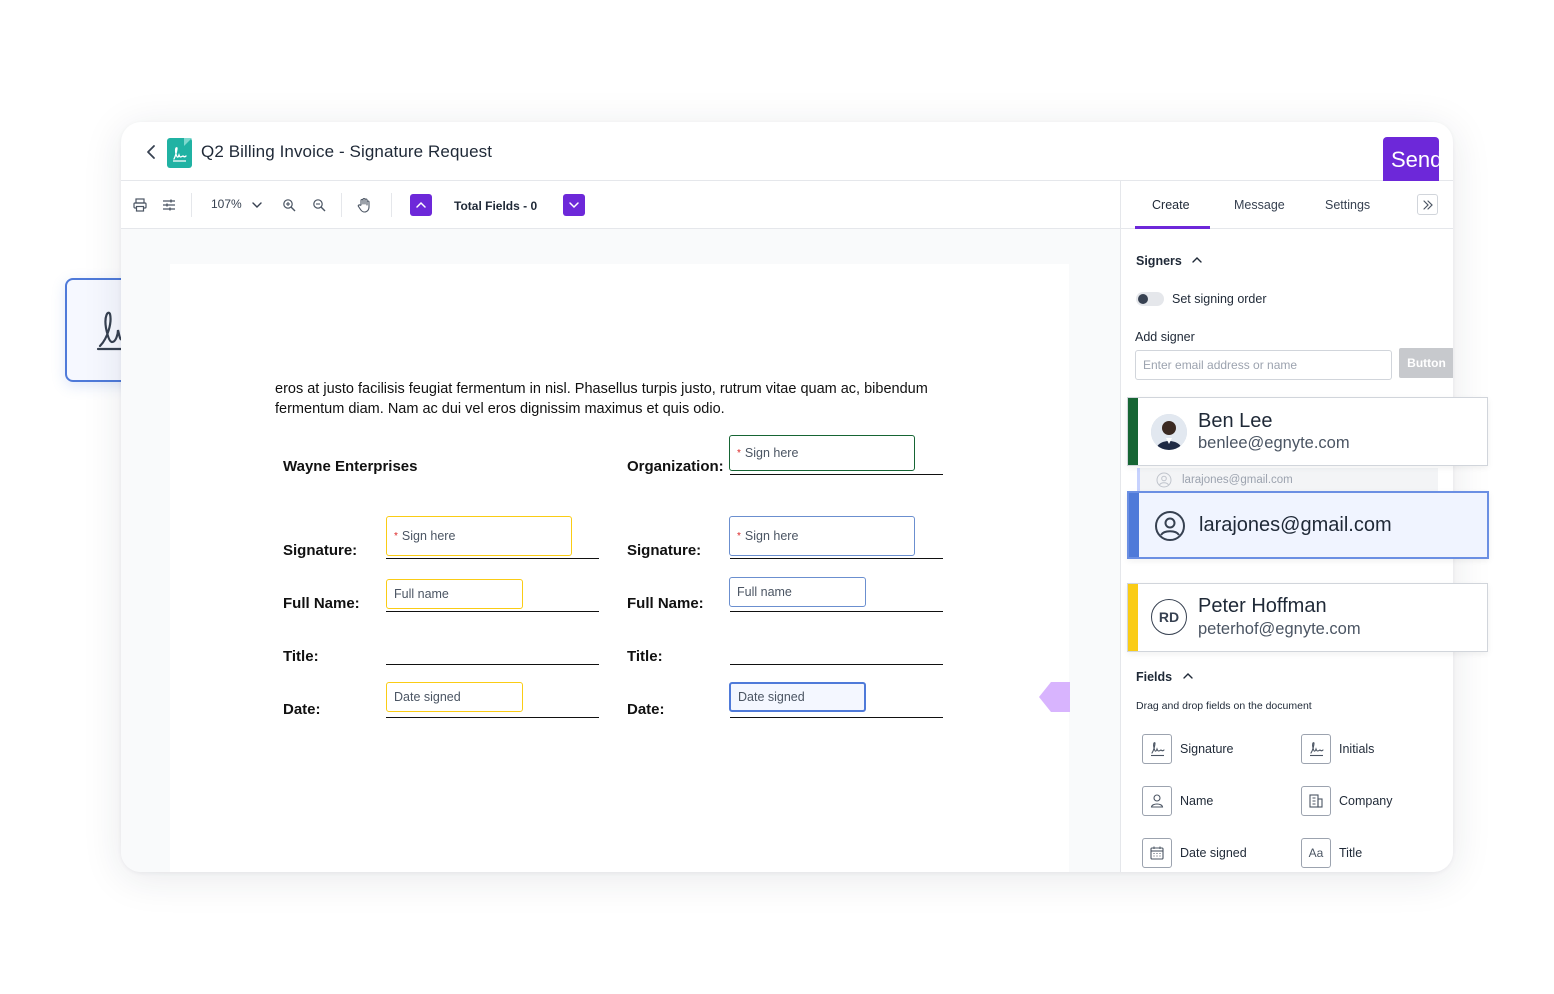 The height and width of the screenshot is (994, 1554). I want to click on signature-field-right: * Sign here, so click(822, 536).